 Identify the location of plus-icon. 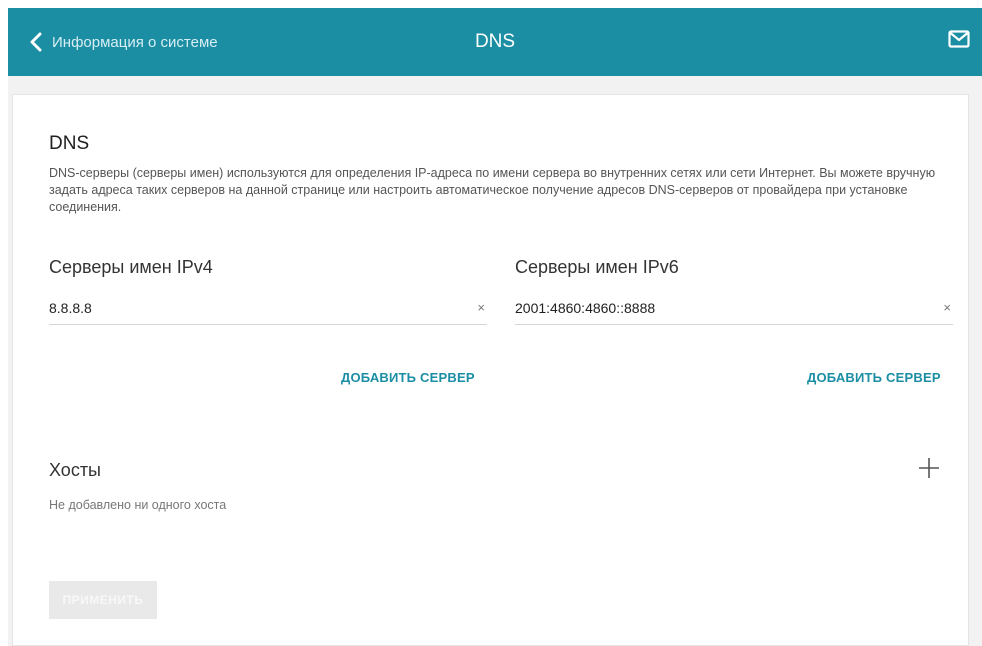
(929, 470).